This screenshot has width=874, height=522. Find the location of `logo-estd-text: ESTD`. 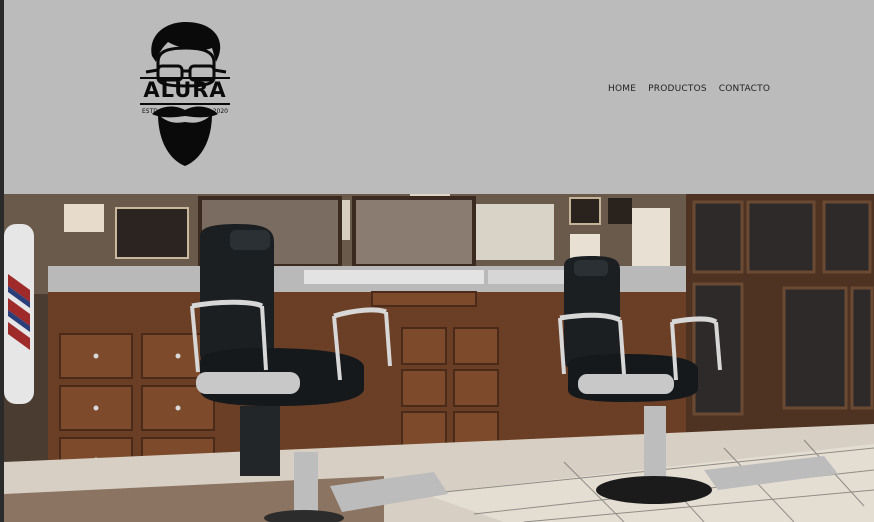

logo-estd-text: ESTD is located at coordinates (150, 111).